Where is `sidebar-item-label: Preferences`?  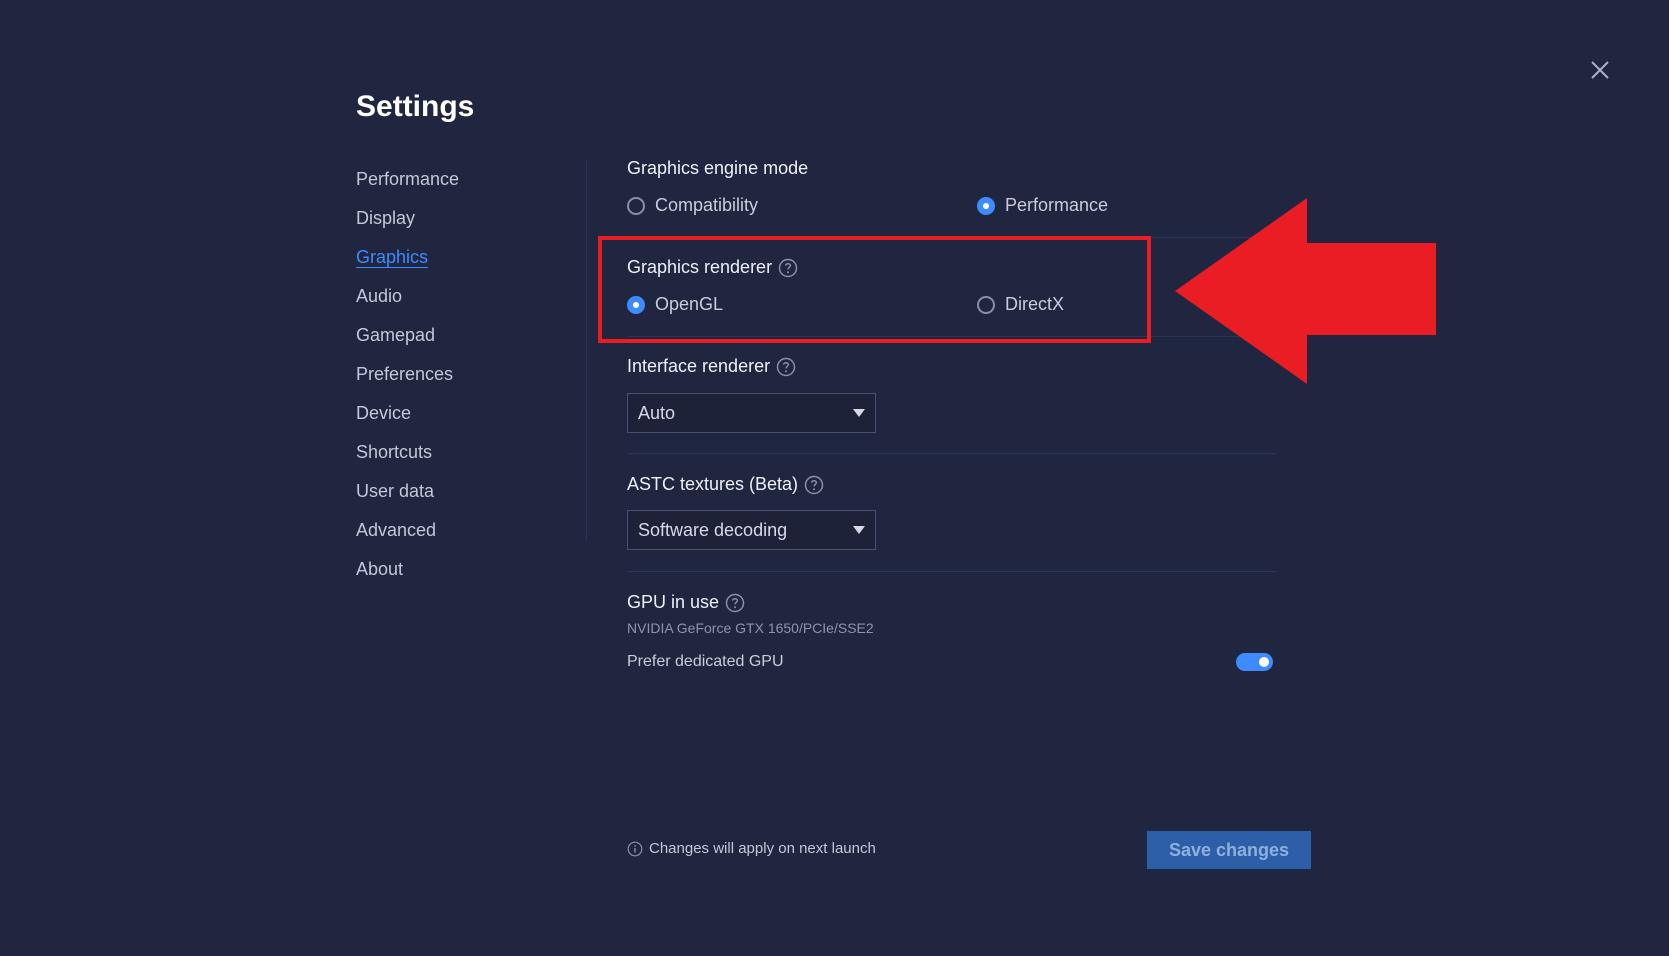 sidebar-item-label: Preferences is located at coordinates (405, 374).